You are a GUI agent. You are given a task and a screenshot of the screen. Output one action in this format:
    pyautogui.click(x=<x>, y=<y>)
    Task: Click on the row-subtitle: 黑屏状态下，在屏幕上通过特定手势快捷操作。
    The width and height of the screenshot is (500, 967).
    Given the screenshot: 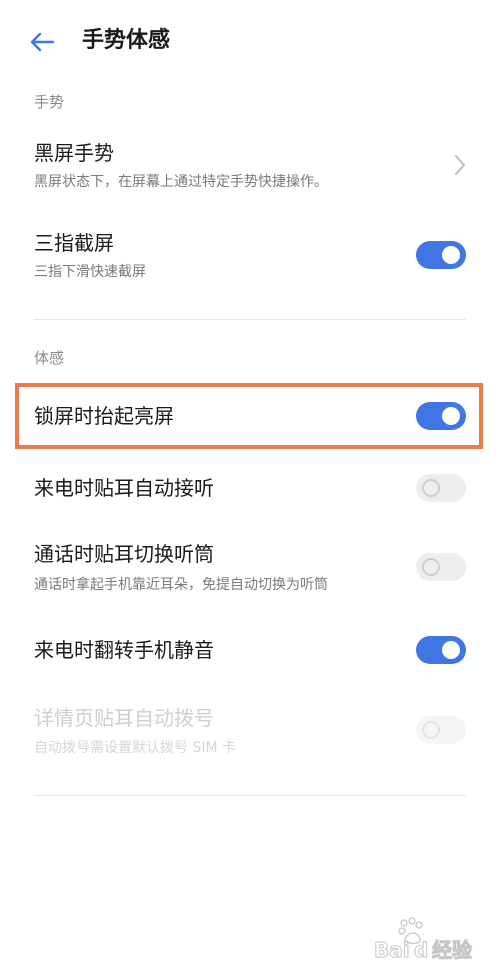 What is the action you would take?
    pyautogui.click(x=181, y=182)
    